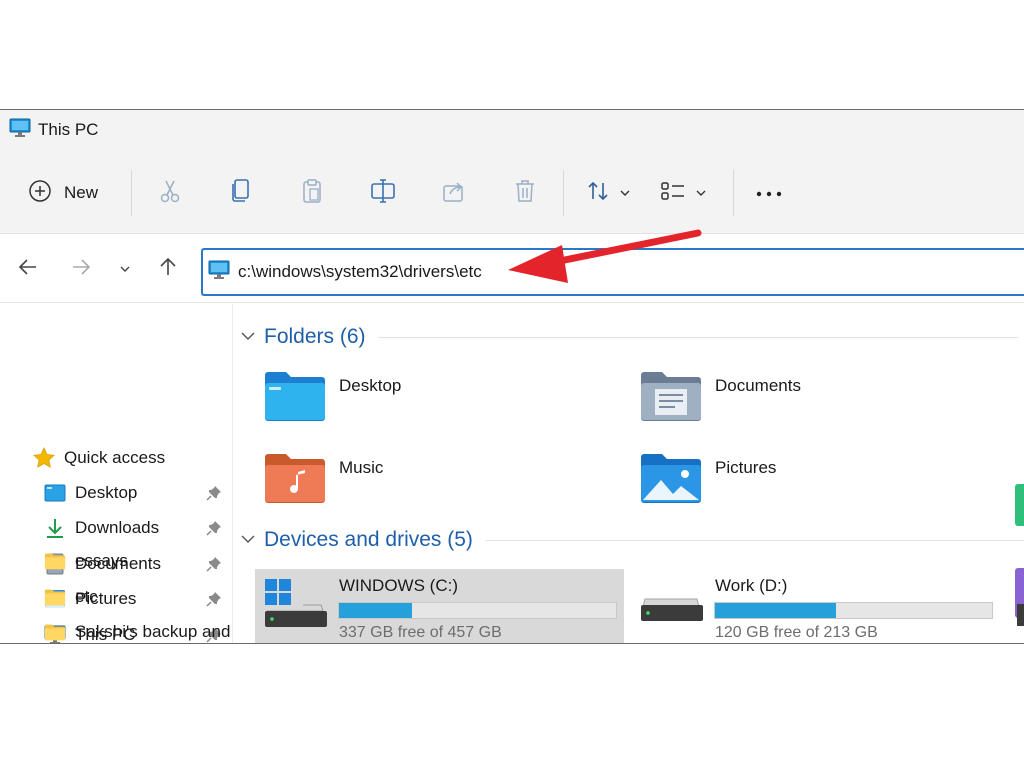 This screenshot has height=768, width=1024. What do you see at coordinates (707, 480) in the screenshot?
I see `folder-tile-pictures: Pictures` at bounding box center [707, 480].